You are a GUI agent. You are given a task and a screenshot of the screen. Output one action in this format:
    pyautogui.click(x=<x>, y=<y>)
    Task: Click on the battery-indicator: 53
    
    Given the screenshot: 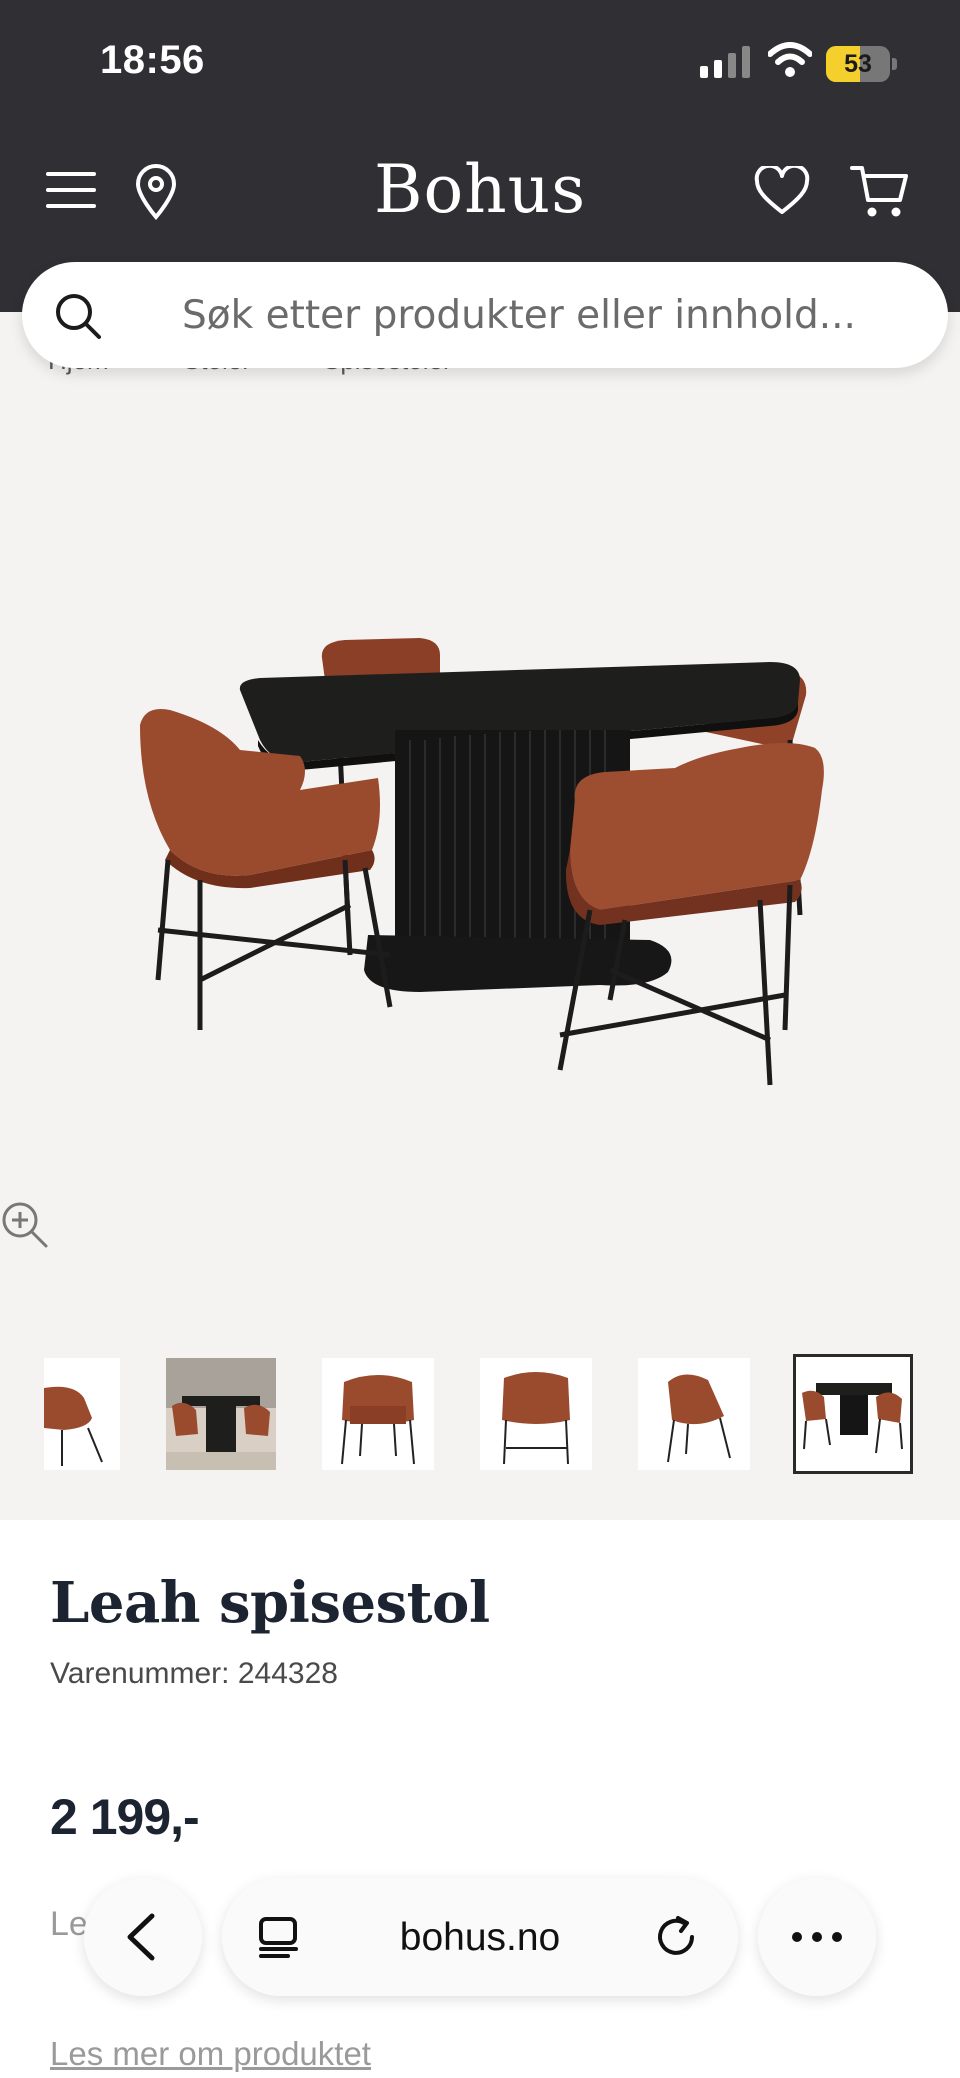 What is the action you would take?
    pyautogui.click(x=862, y=64)
    